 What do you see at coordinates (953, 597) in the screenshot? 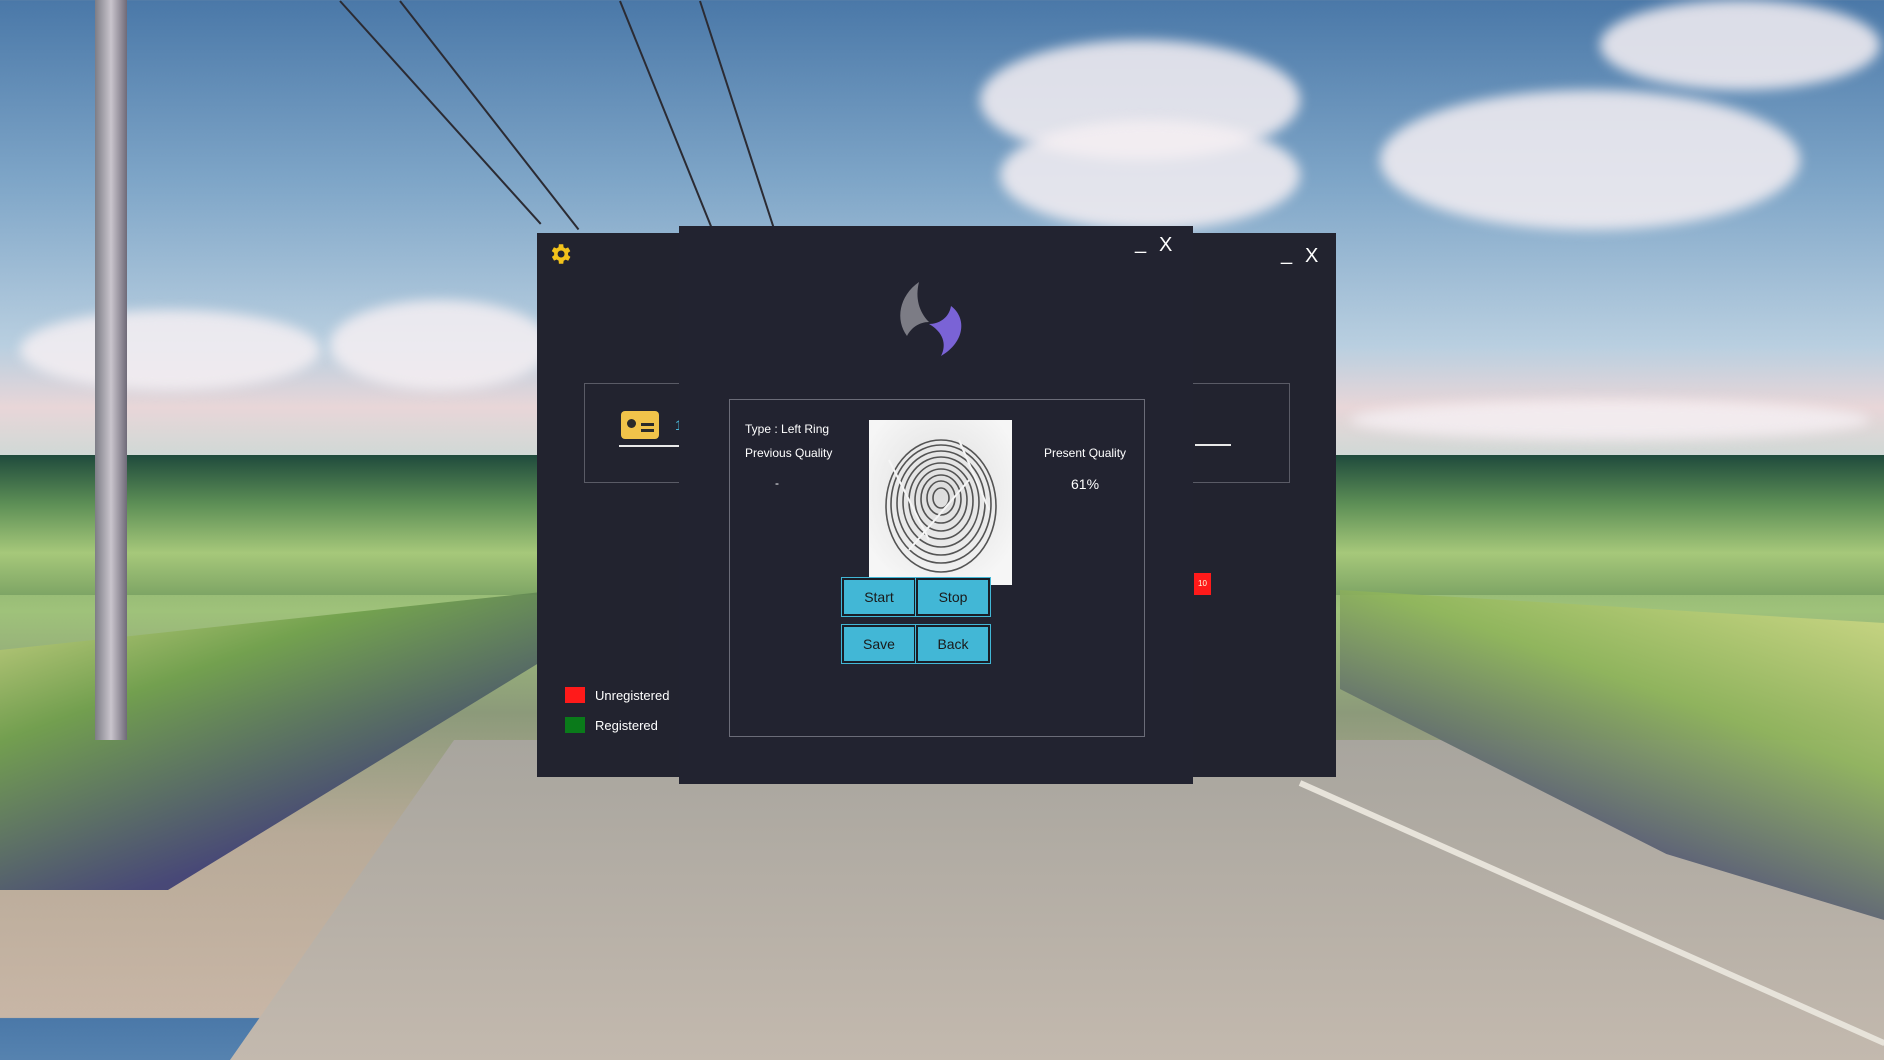
I see `stop-button: Stop` at bounding box center [953, 597].